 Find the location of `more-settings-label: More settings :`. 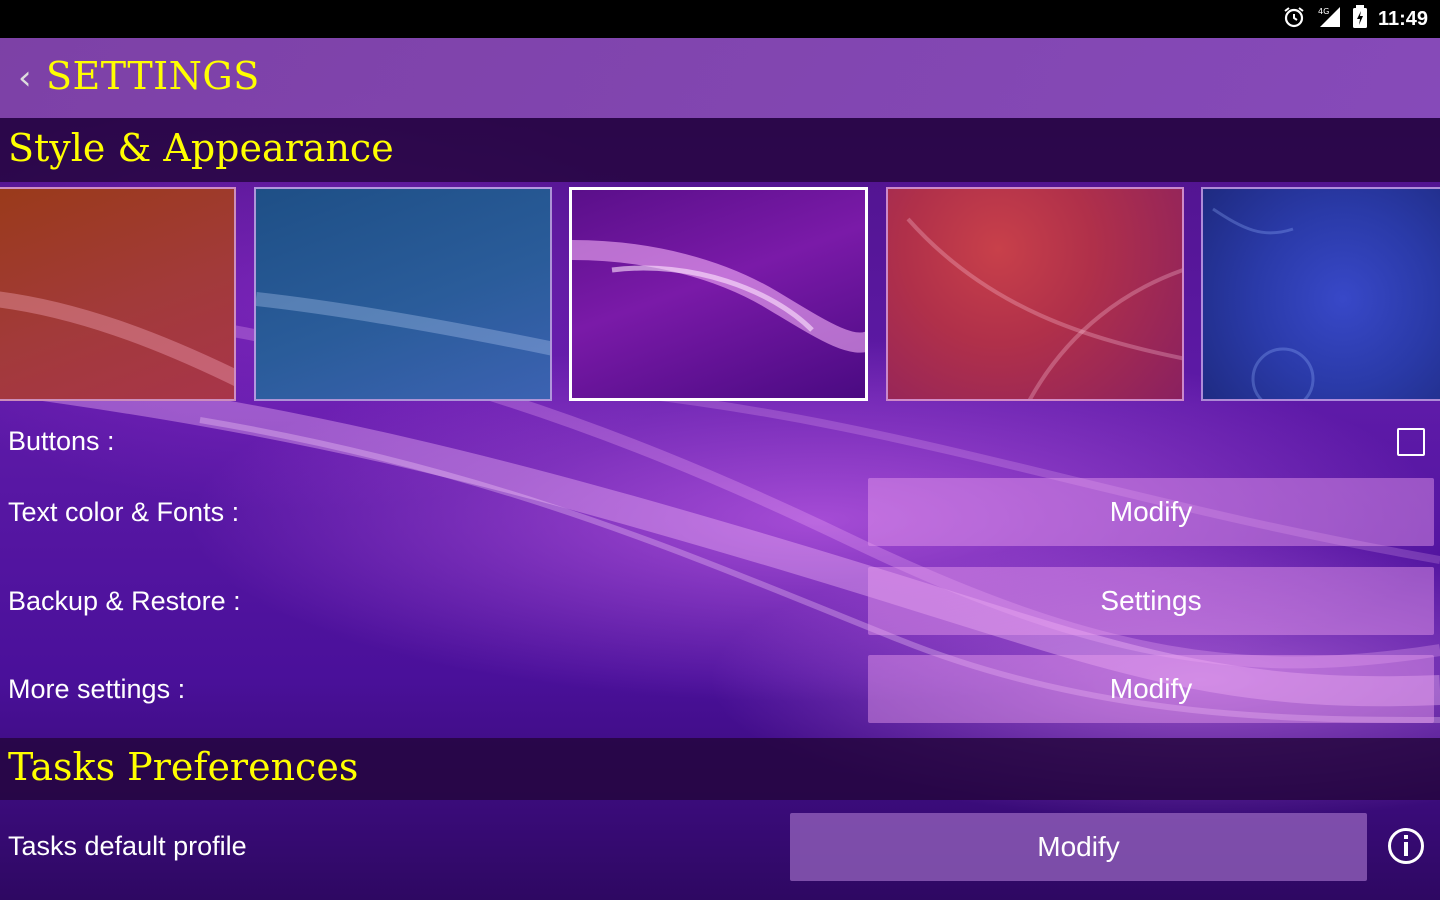

more-settings-label: More settings : is located at coordinates (97, 689).